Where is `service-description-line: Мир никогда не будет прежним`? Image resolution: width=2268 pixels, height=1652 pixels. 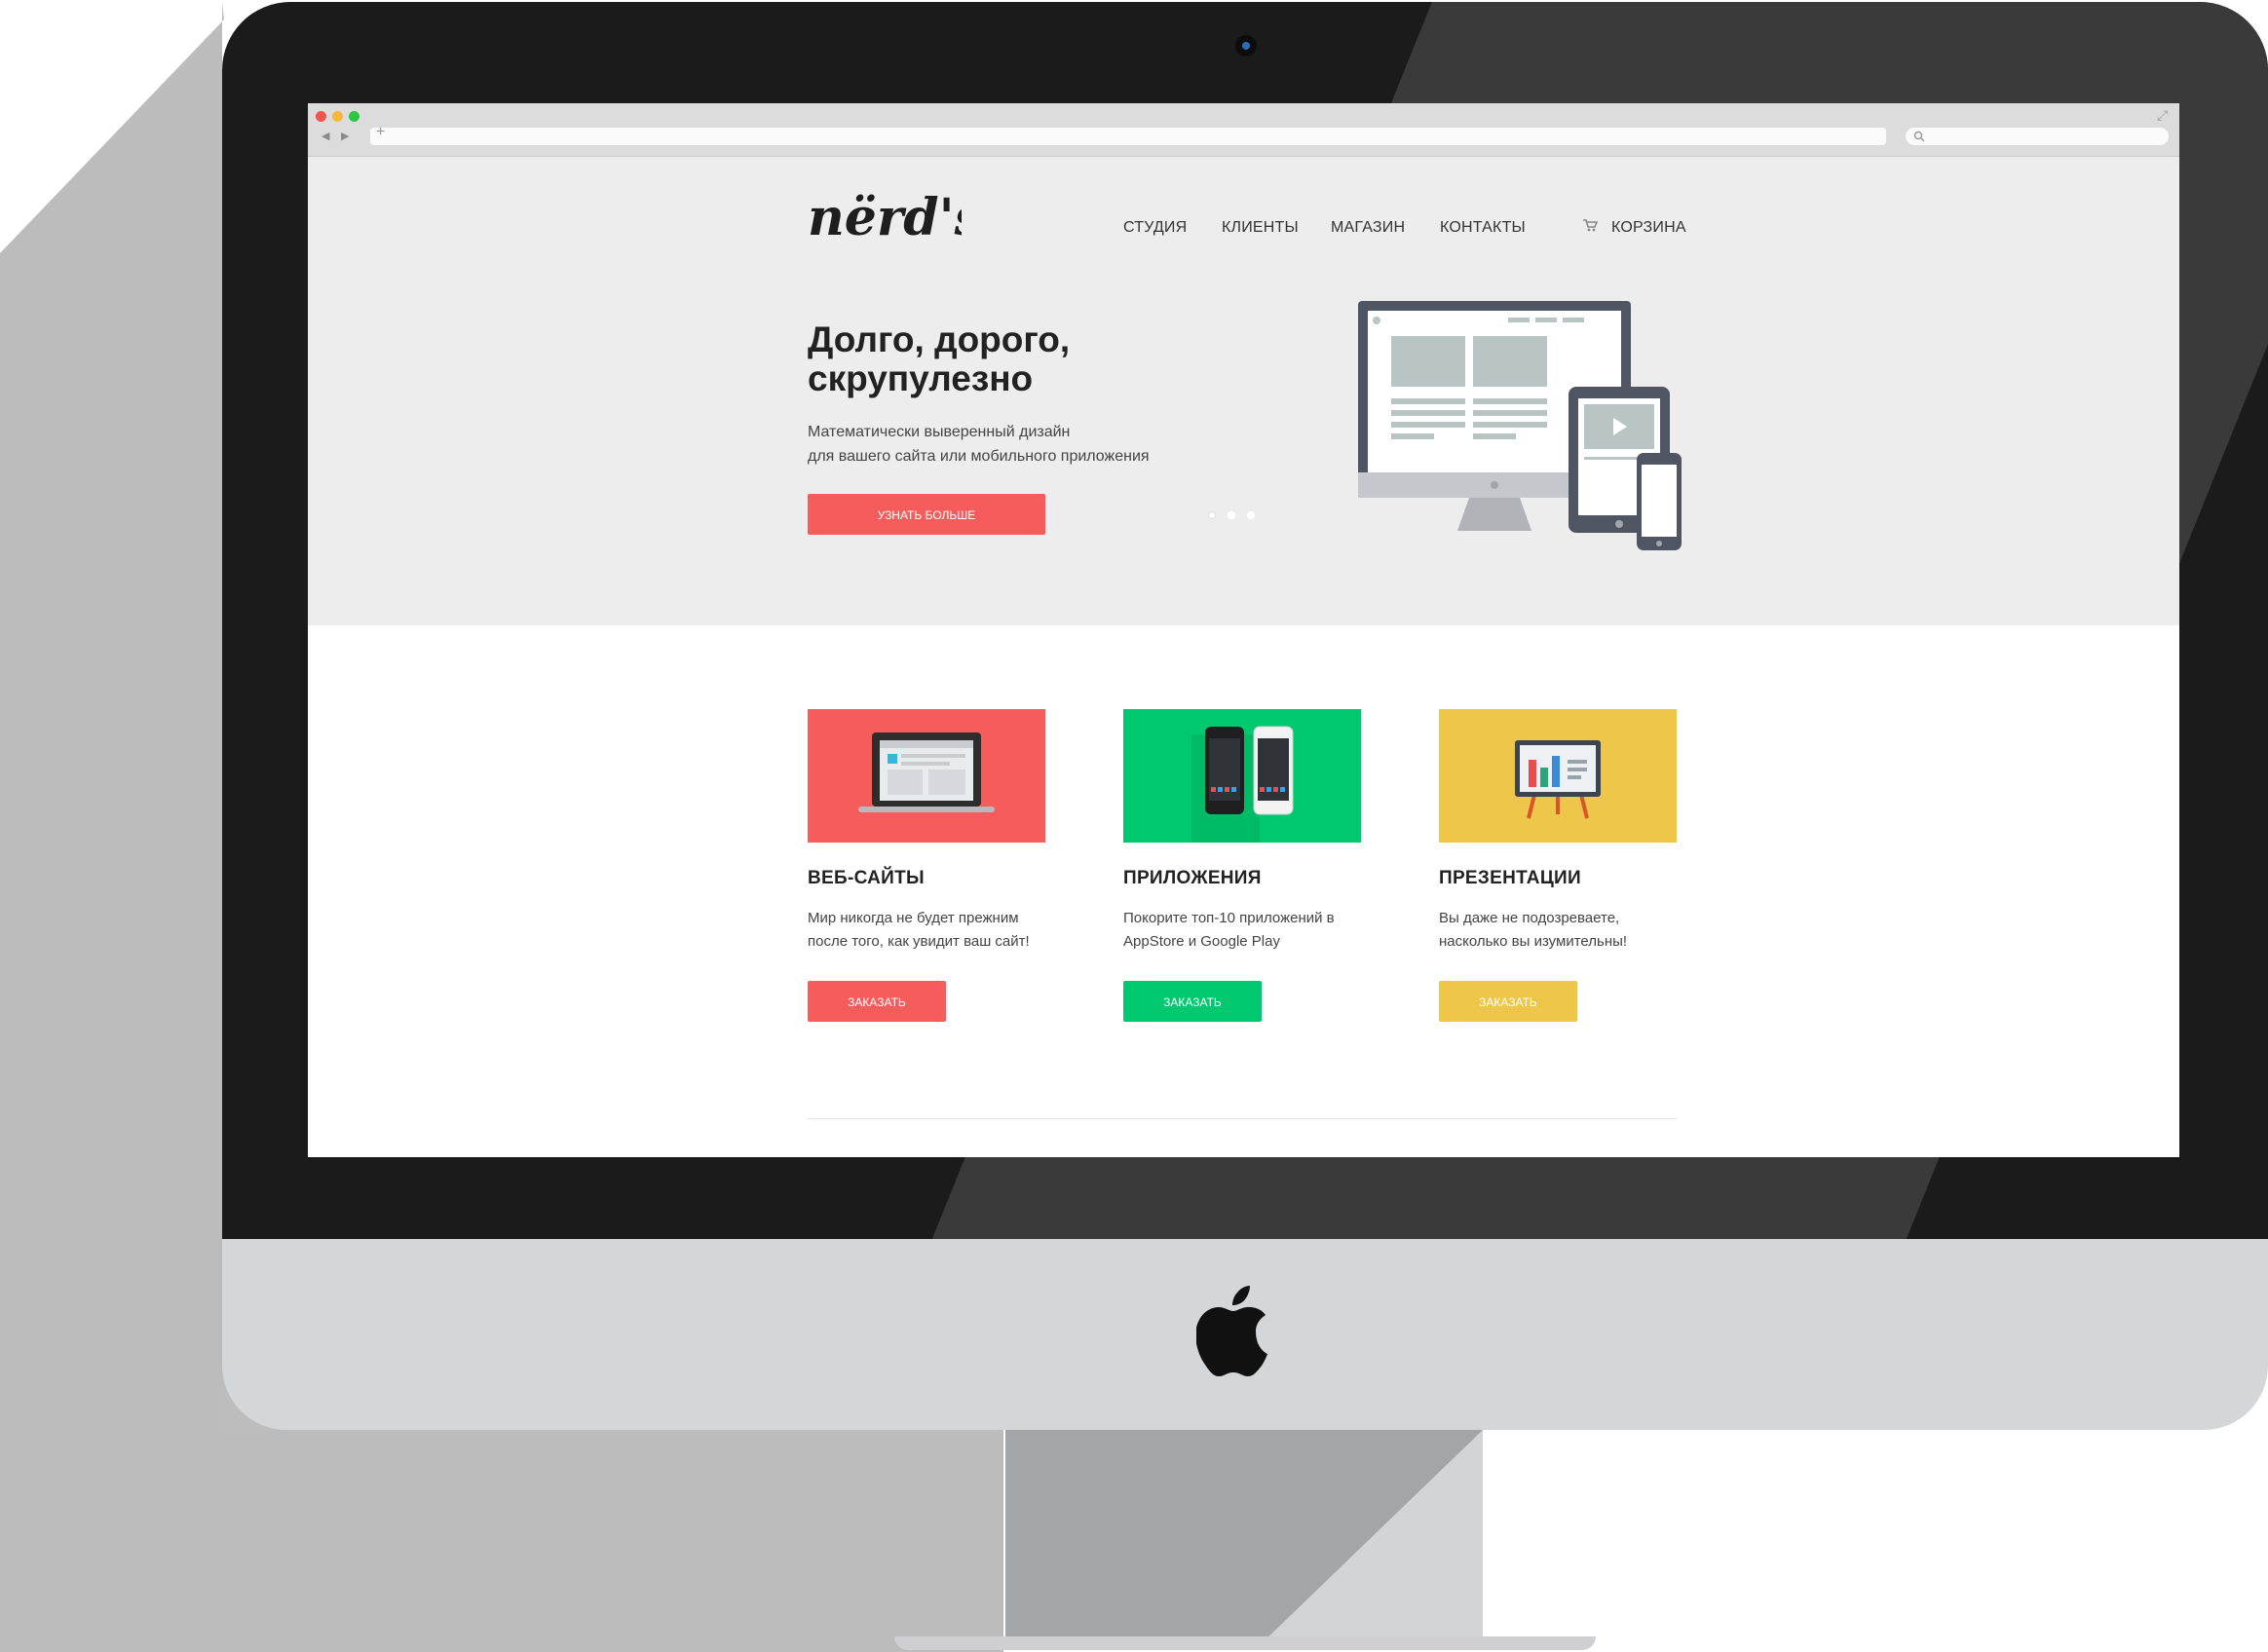
service-description-line: Мир никогда не будет прежним is located at coordinates (913, 918).